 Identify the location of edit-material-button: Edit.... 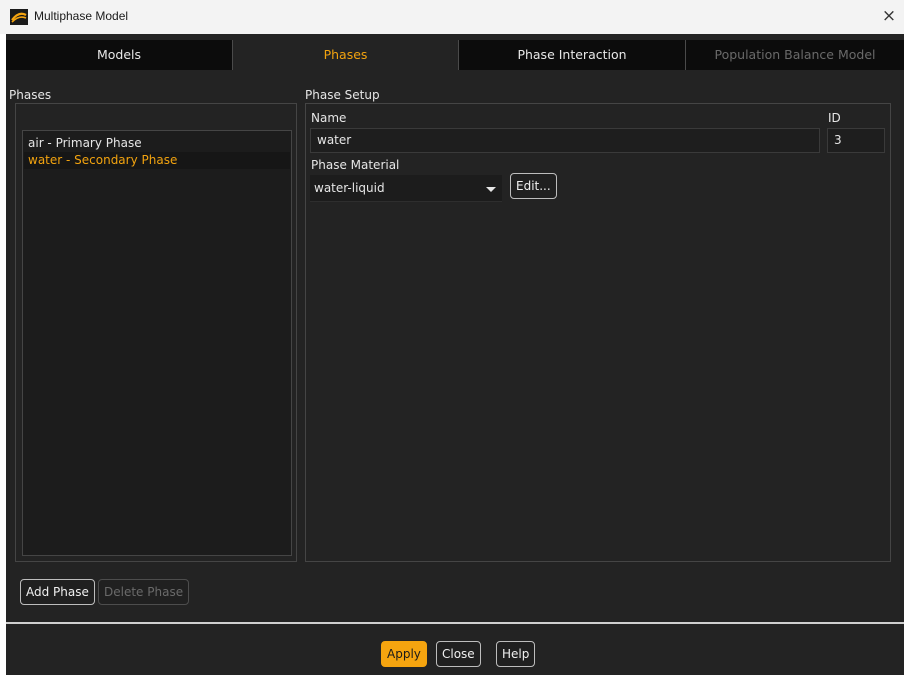
(533, 186).